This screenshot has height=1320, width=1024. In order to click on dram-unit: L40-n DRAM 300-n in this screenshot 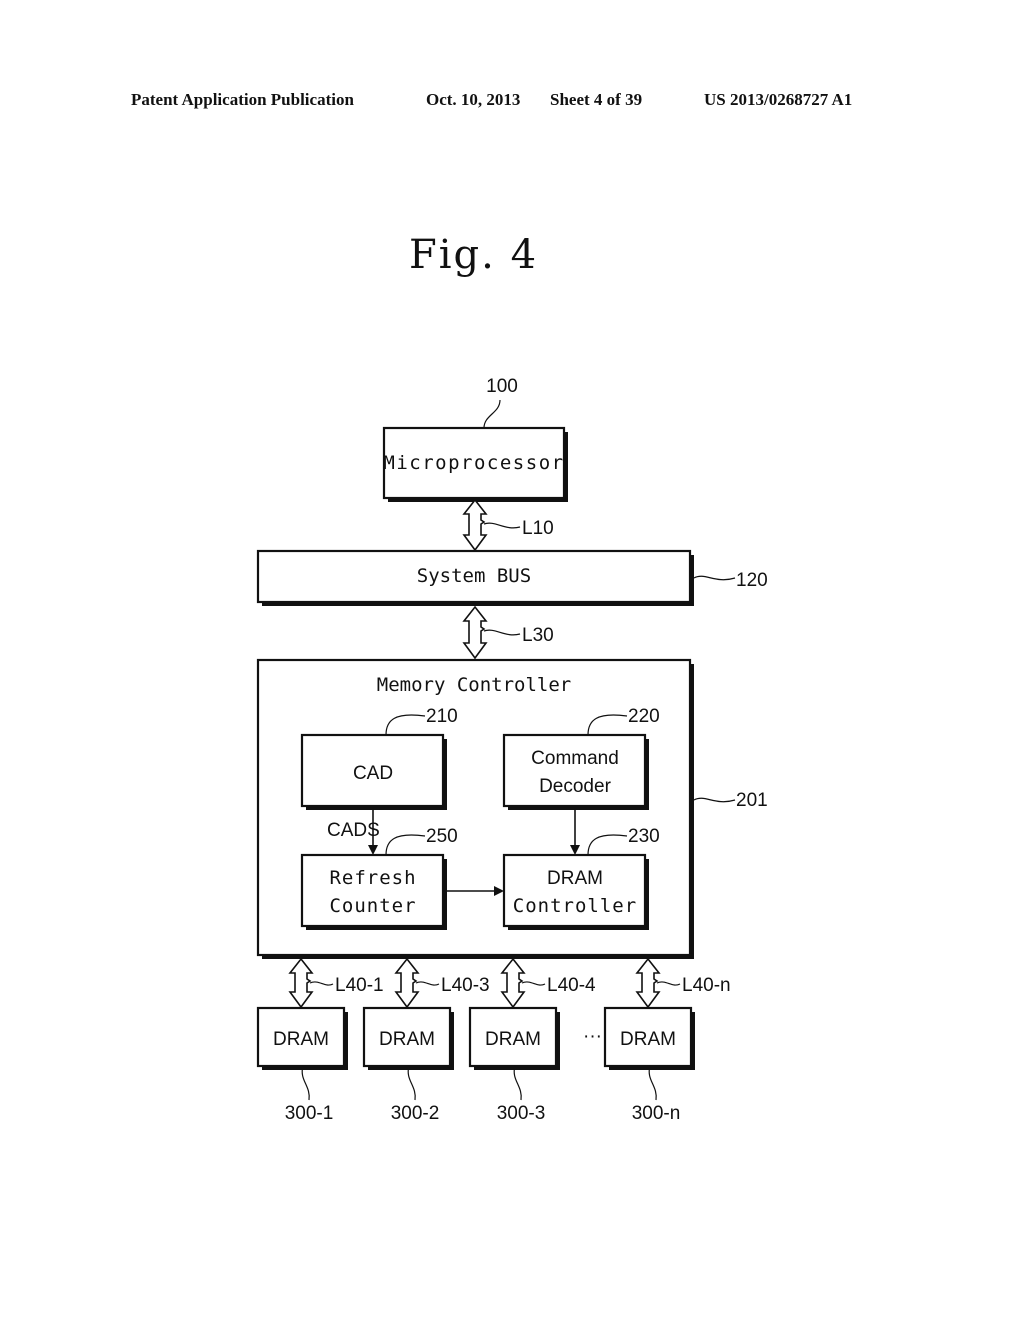, I will do `click(667, 1040)`.